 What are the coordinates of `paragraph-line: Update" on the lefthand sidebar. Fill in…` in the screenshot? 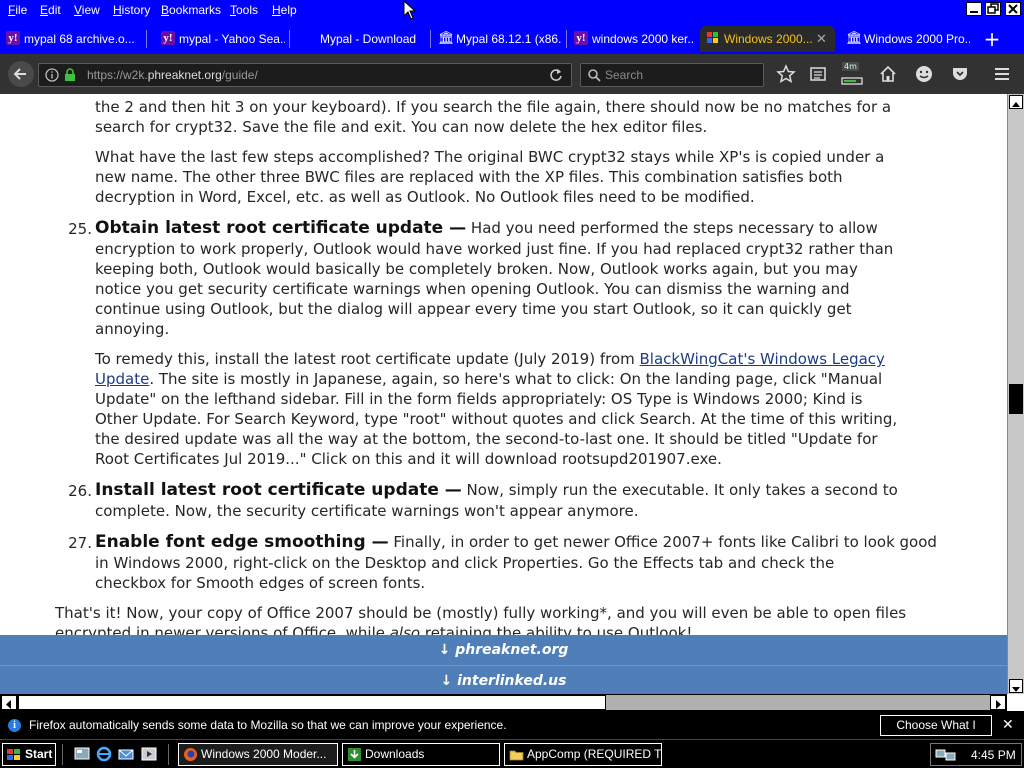 It's located at (479, 399).